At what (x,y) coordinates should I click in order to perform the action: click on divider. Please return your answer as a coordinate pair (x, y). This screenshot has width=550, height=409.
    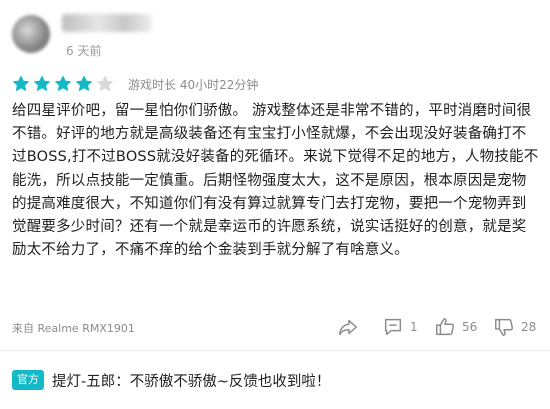
    Looking at the image, I should click on (275, 350).